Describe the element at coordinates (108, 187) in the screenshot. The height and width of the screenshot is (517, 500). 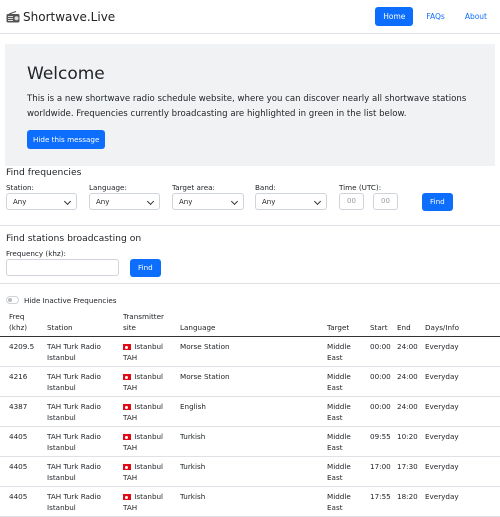
I see `language-label: Language:` at that location.